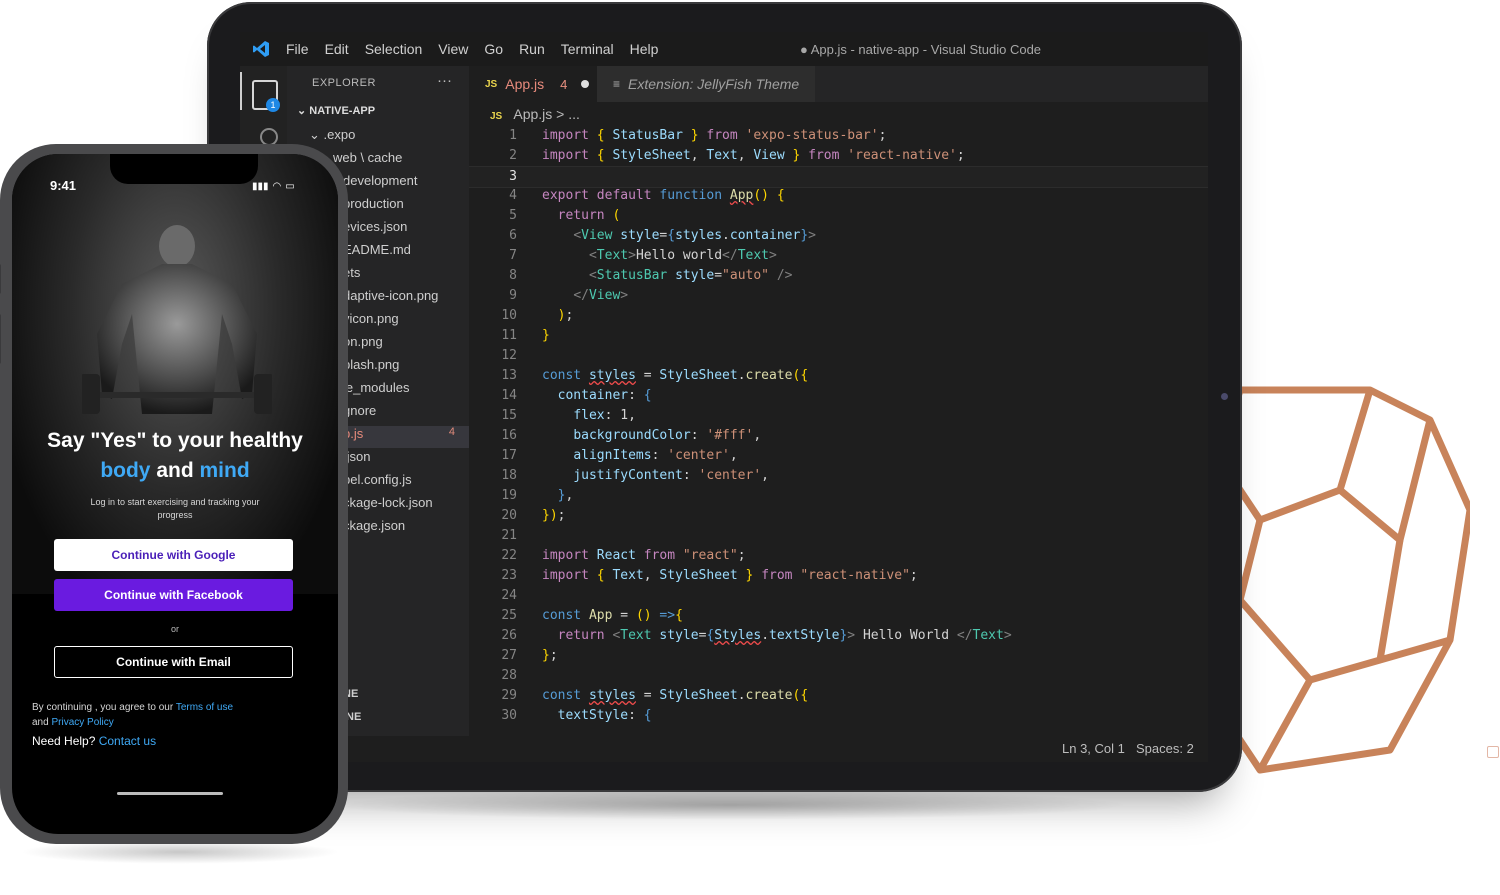 This screenshot has width=1500, height=895. I want to click on code-line: 18 justifyContent: 'center',, so click(838, 476).